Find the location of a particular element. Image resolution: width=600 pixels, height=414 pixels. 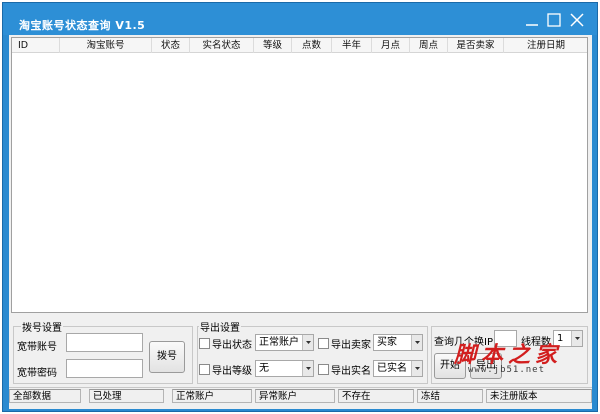

export-seller-checkbox: 导出卖家 is located at coordinates (344, 343).